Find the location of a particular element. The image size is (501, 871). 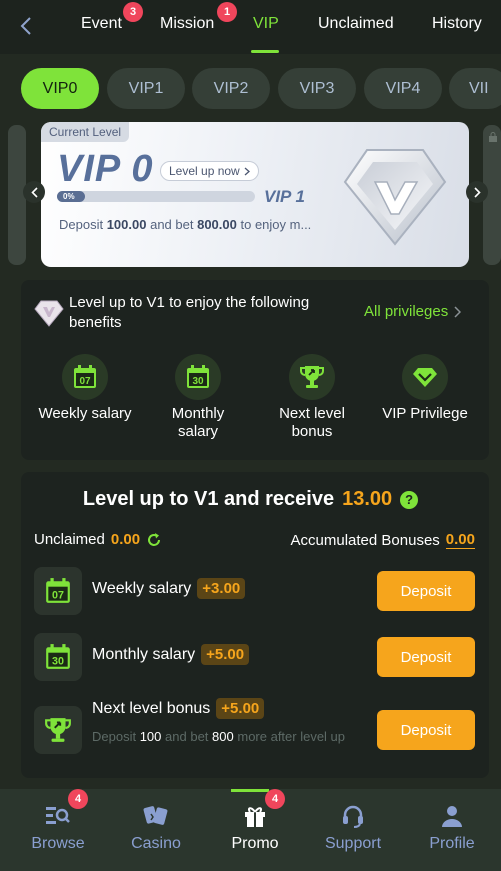

benefit-weekly-salary: 07 Weekly salary is located at coordinates (85, 388).